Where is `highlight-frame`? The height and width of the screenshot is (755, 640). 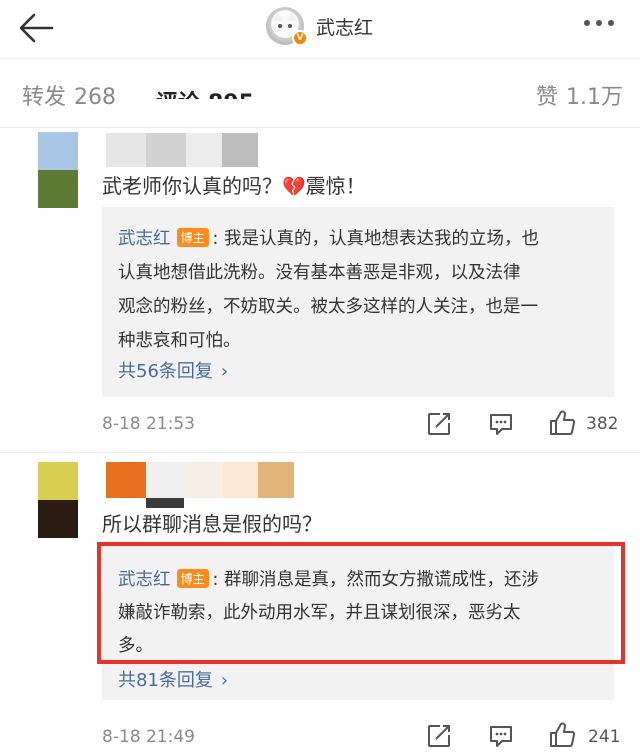
highlight-frame is located at coordinates (361, 603).